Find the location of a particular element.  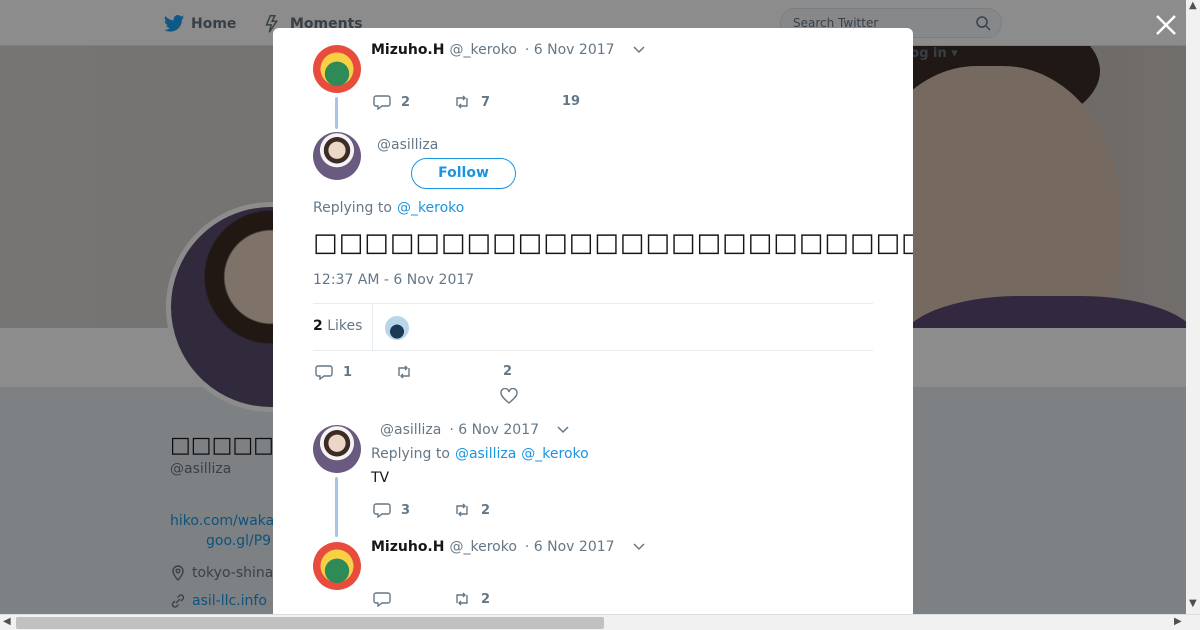

reply-count: 3 is located at coordinates (406, 510).